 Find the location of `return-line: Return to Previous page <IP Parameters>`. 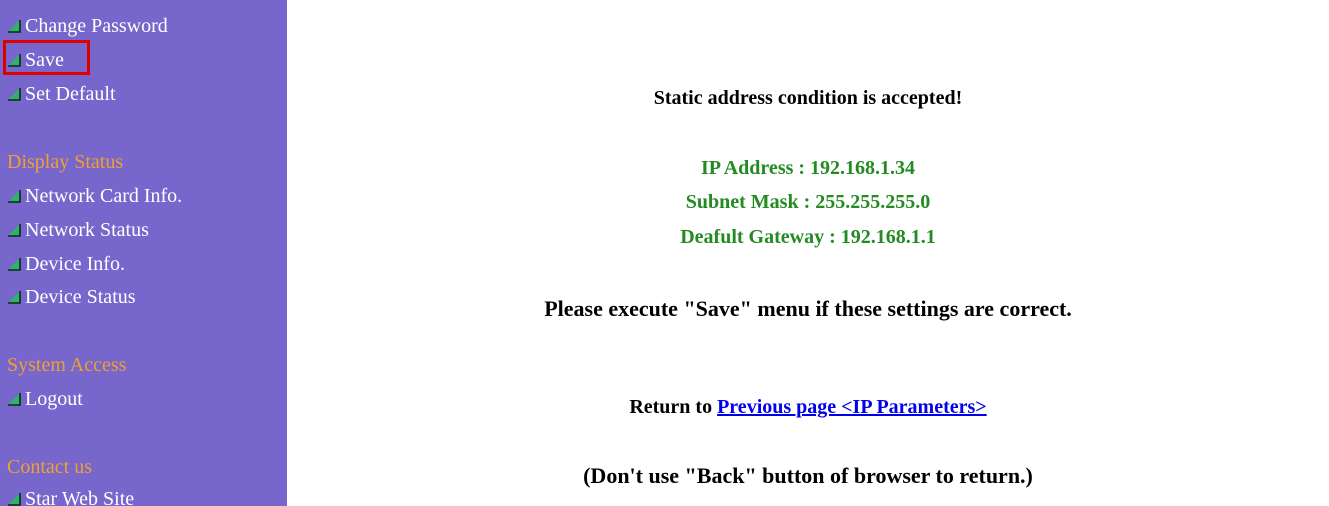

return-line: Return to Previous page <IP Parameters> is located at coordinates (808, 407).